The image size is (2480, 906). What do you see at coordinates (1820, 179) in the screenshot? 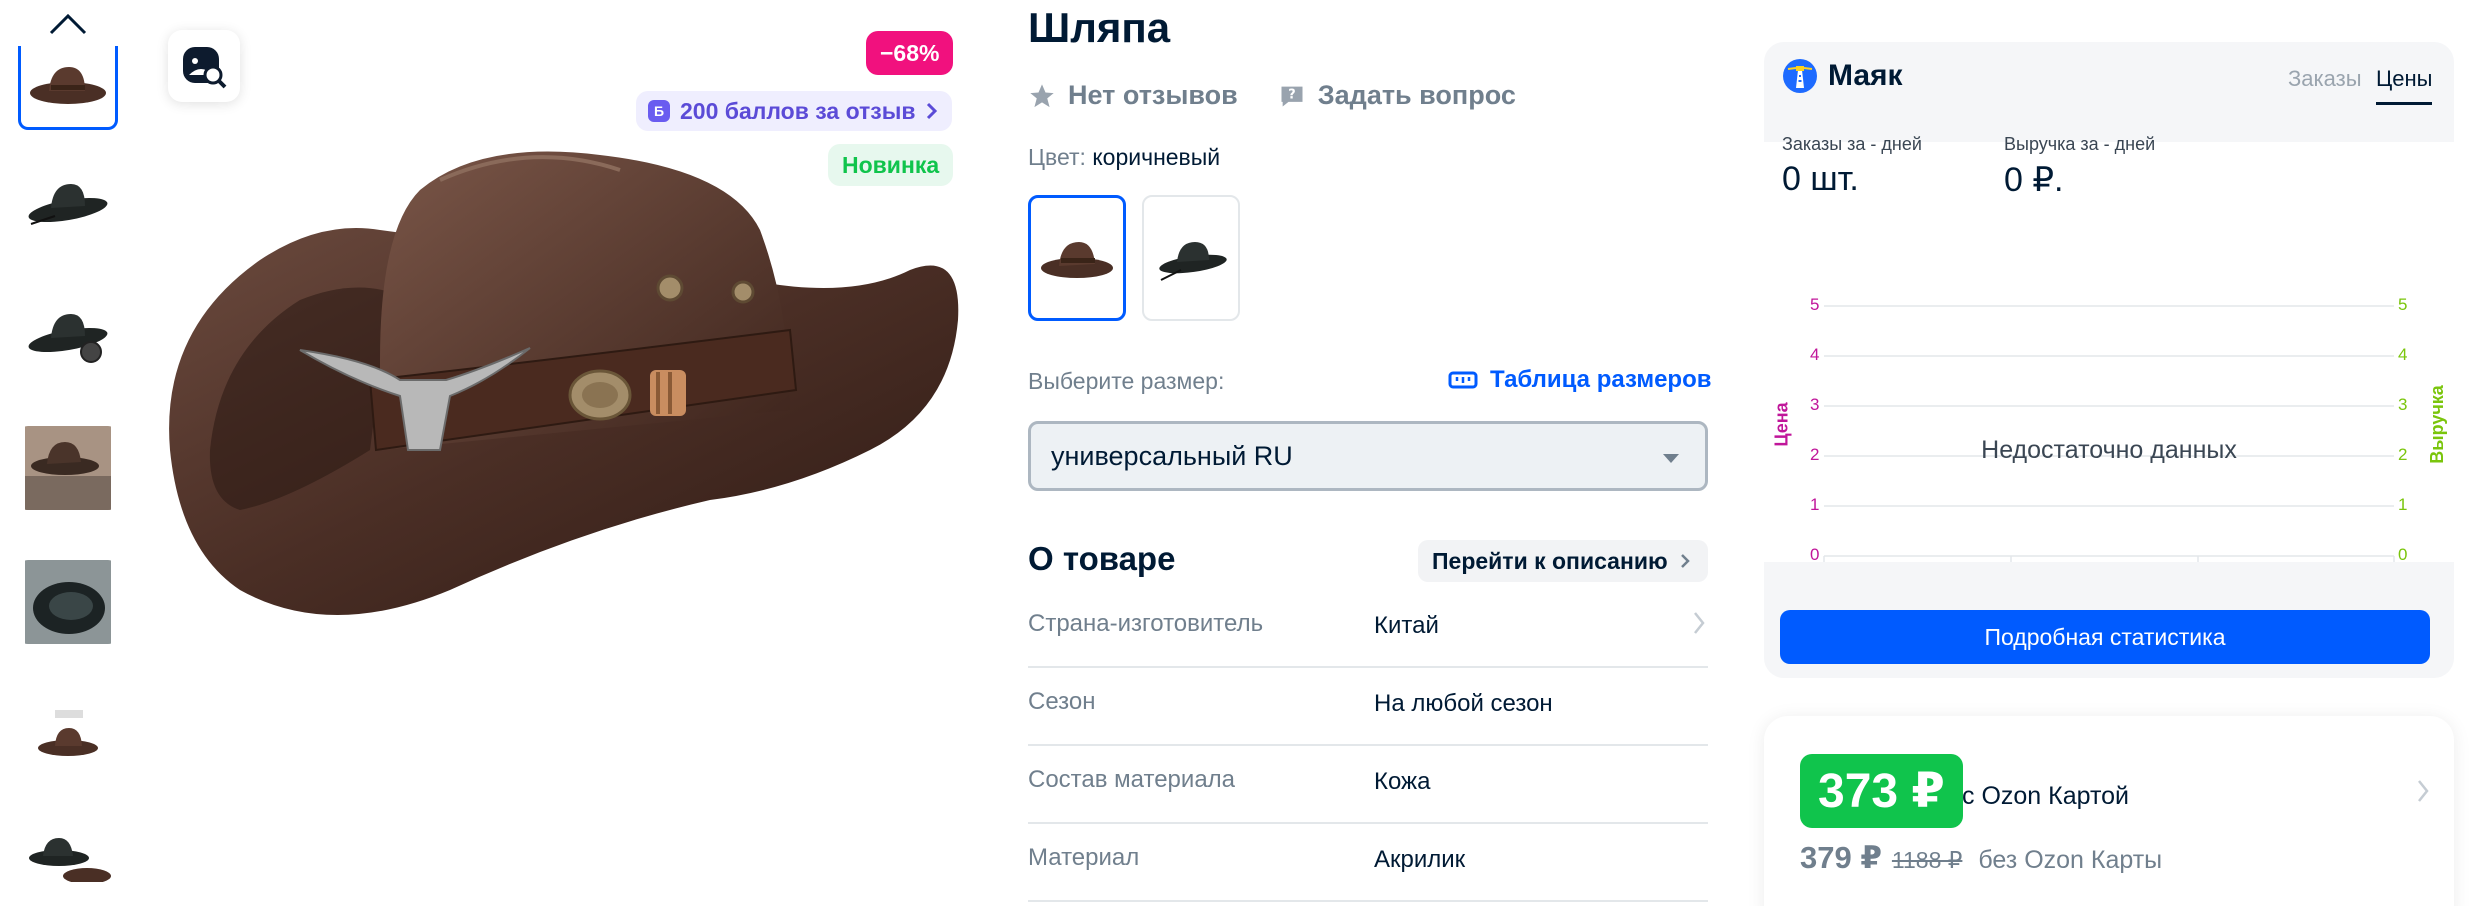
I see `orders-value: 0 шт.` at bounding box center [1820, 179].